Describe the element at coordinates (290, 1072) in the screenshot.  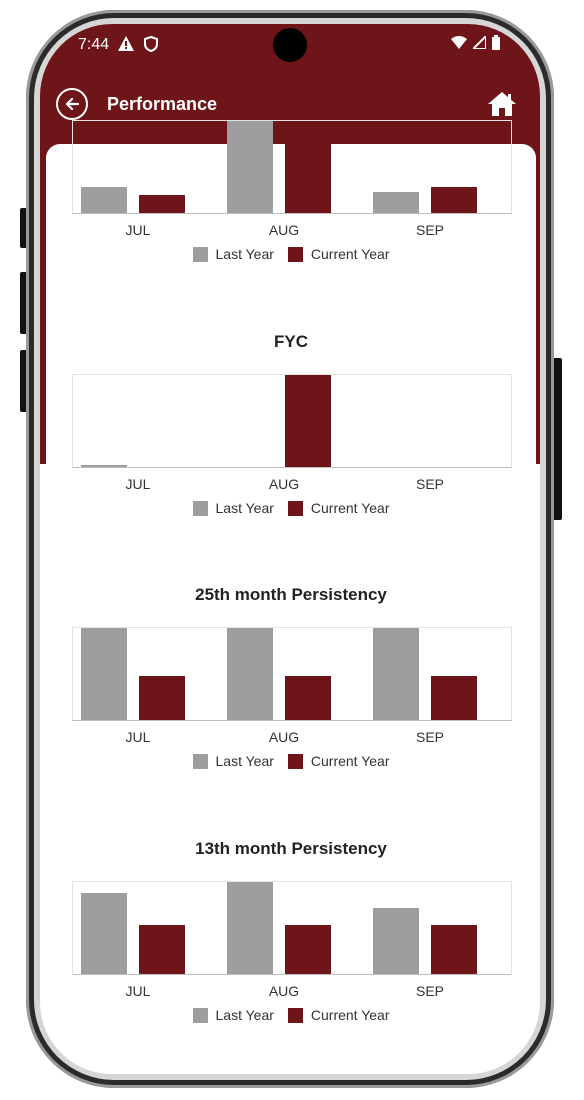
I see `bottom-edge` at that location.